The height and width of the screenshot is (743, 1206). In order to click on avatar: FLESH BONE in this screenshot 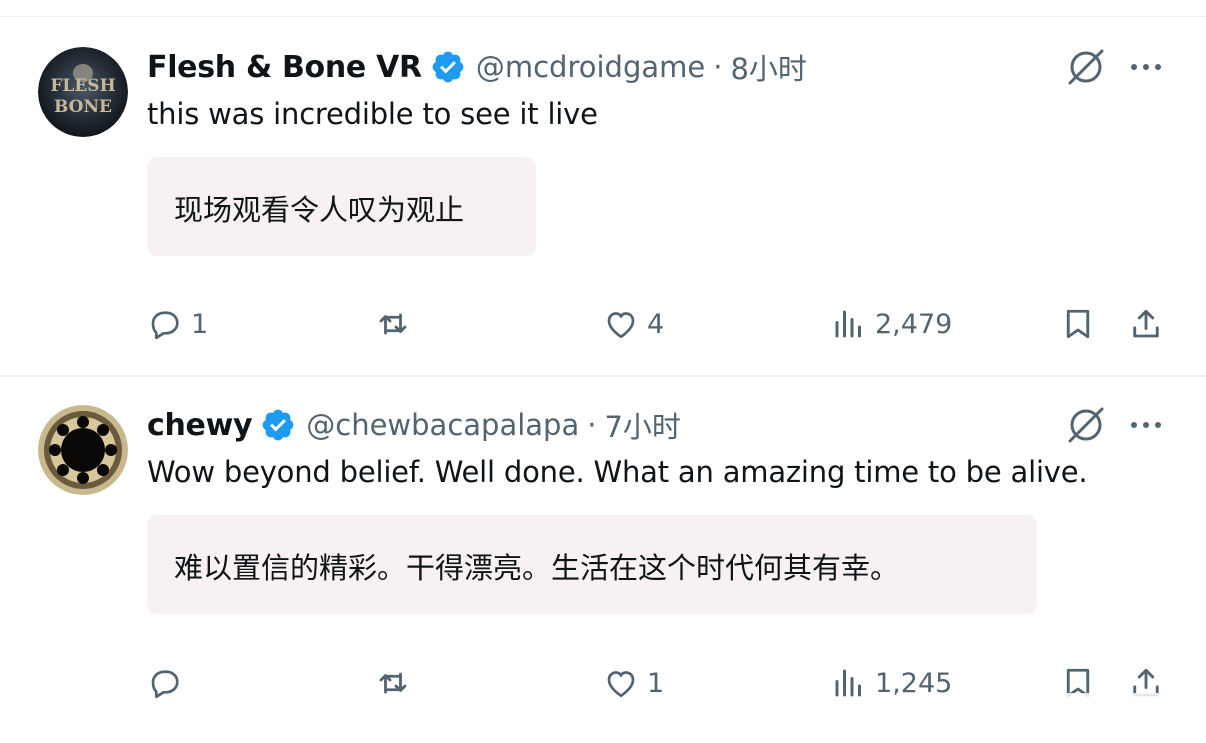, I will do `click(83, 92)`.